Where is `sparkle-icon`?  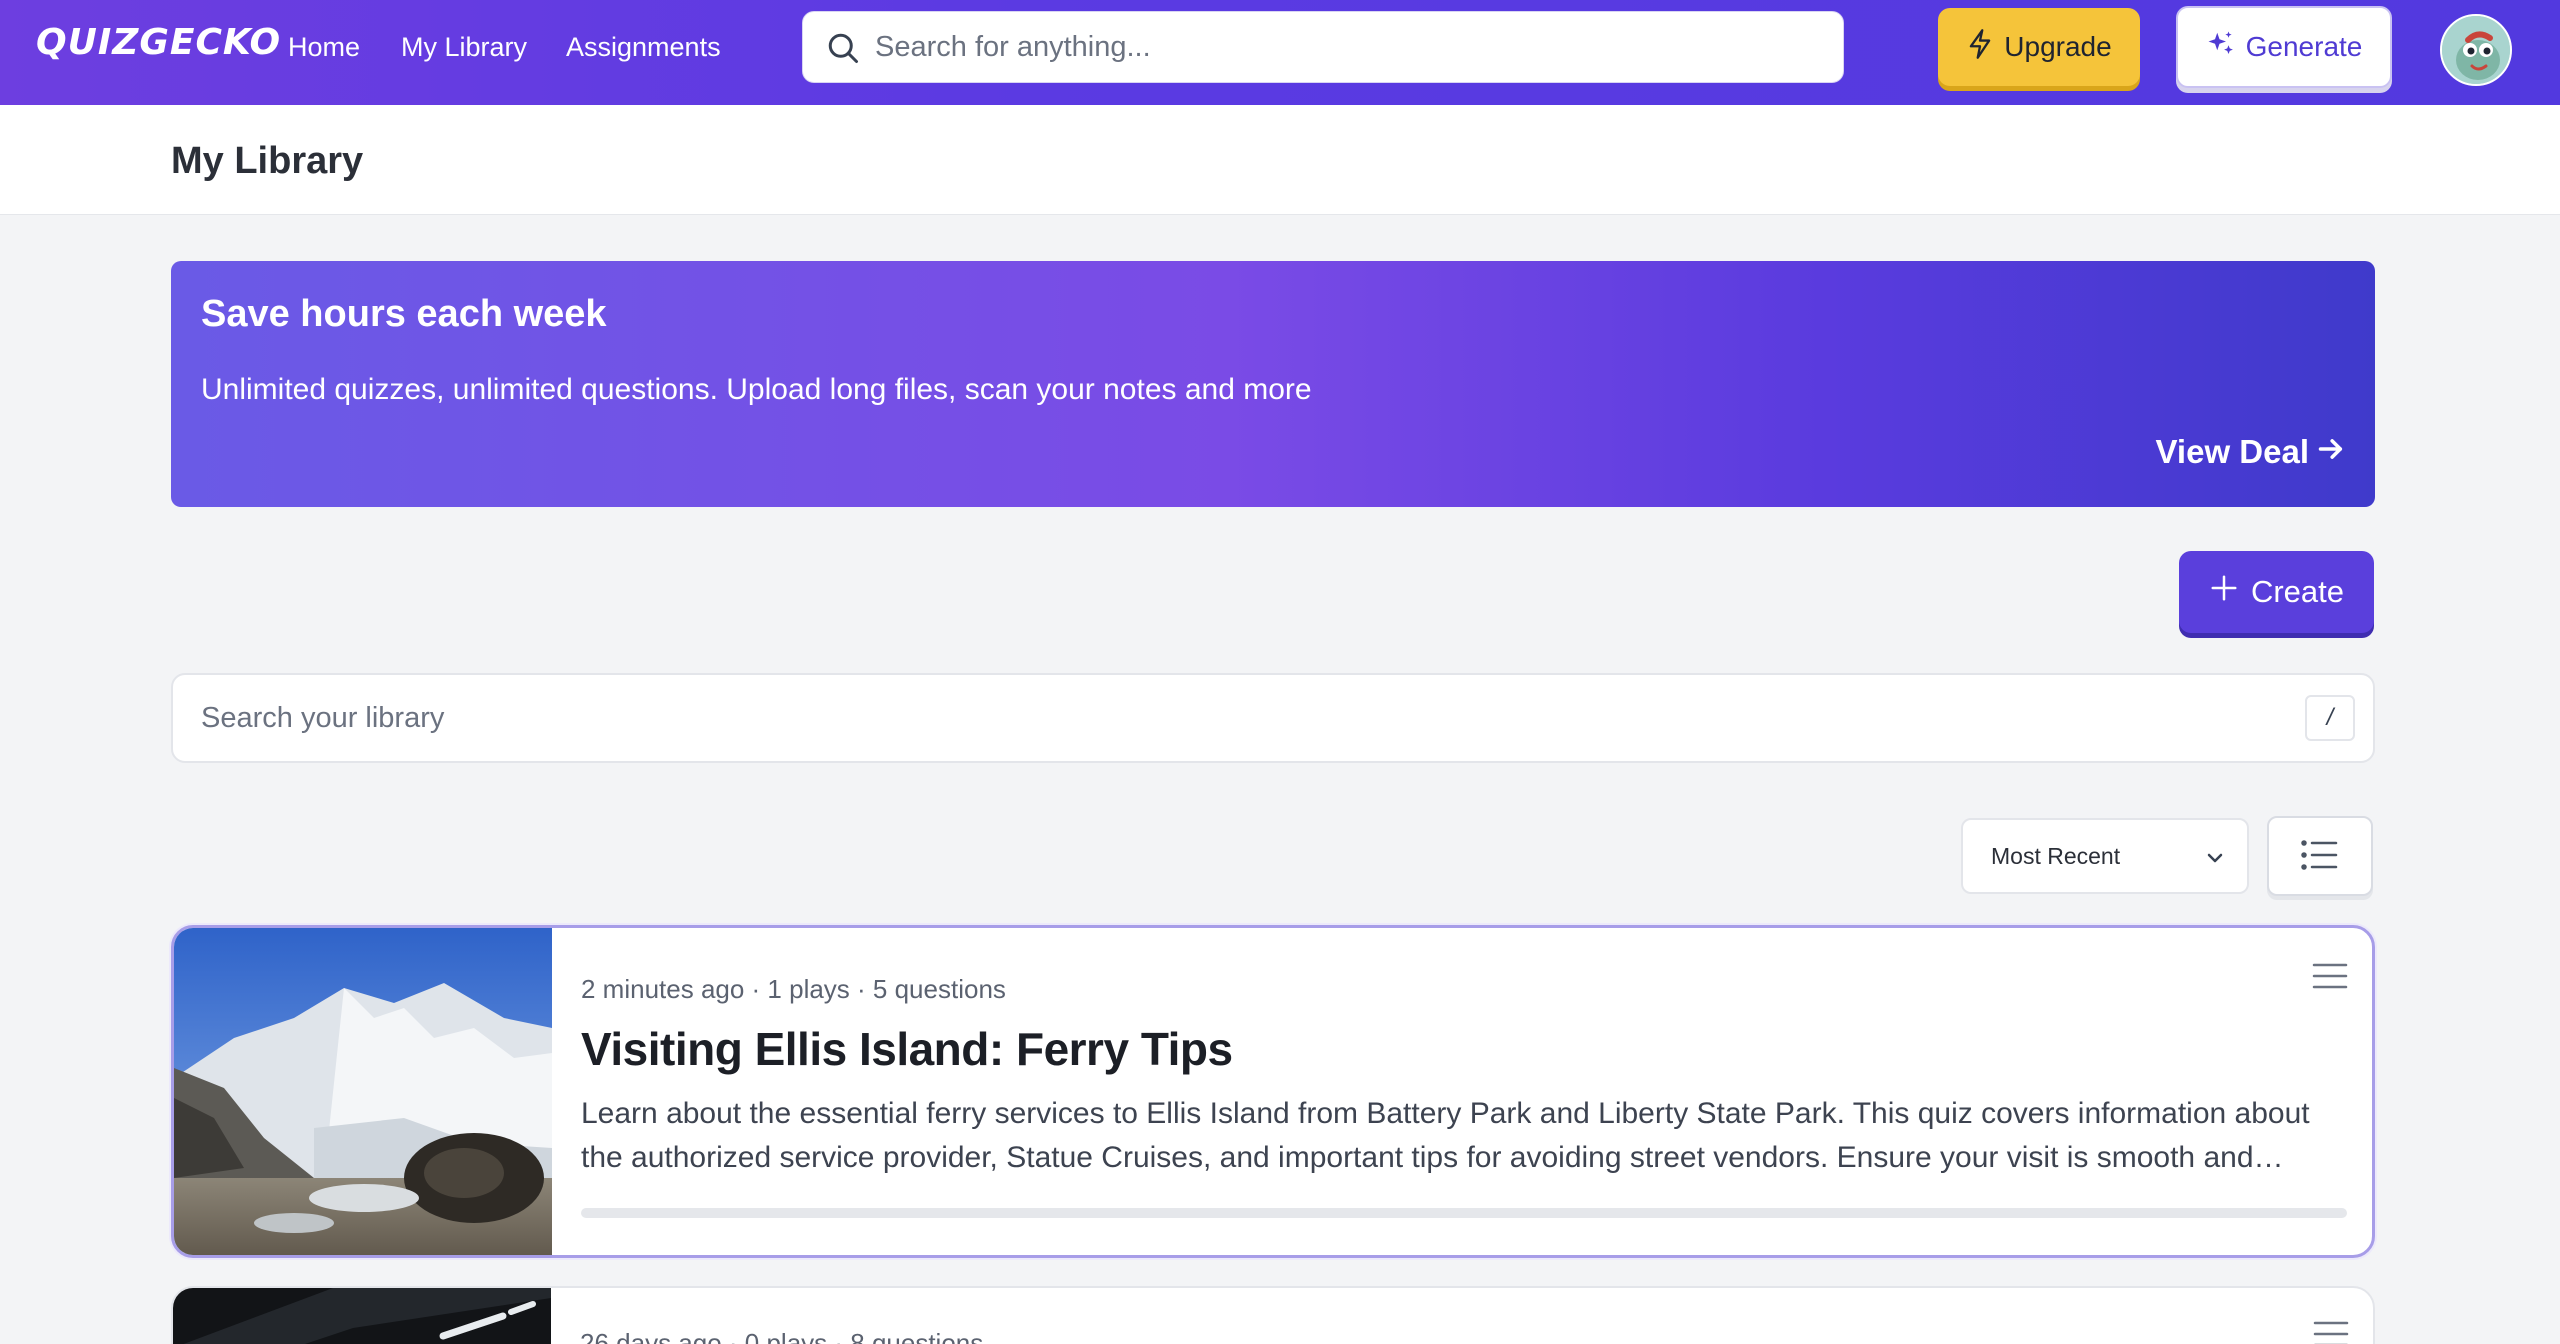
sparkle-icon is located at coordinates (2221, 47).